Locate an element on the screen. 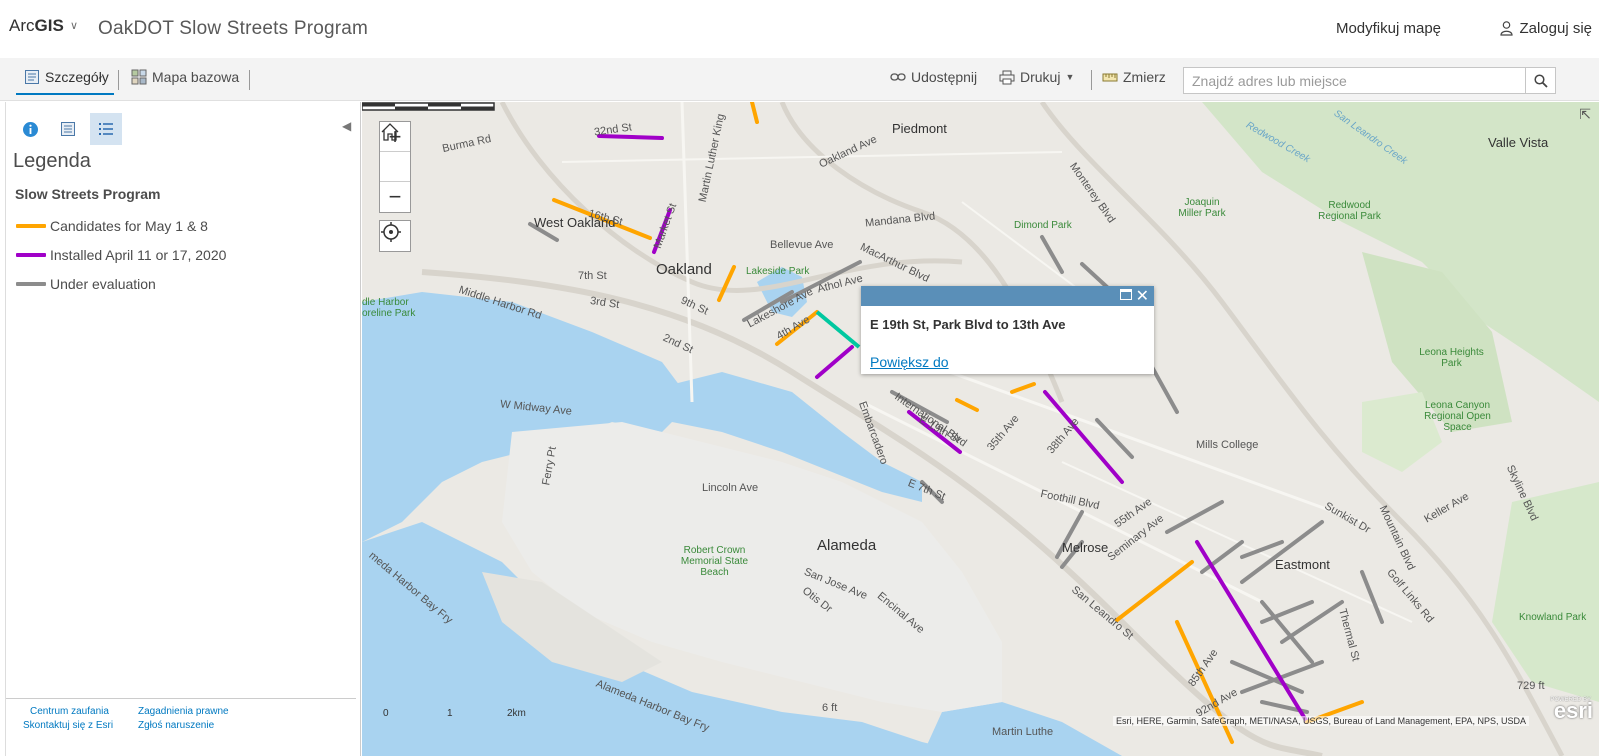 This screenshot has height=756, width=1599. content-tab is located at coordinates (68, 129).